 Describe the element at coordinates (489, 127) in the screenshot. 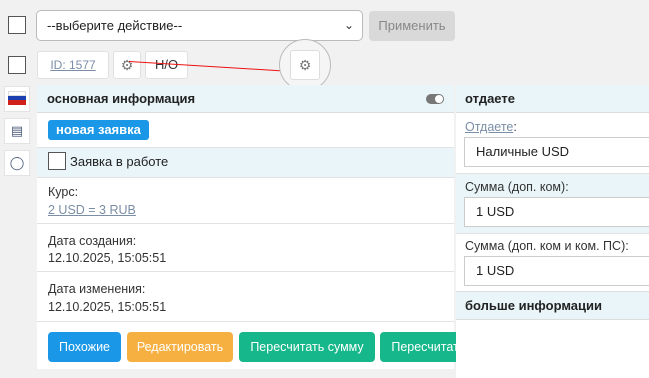

I see `give-link: Отдаете` at that location.